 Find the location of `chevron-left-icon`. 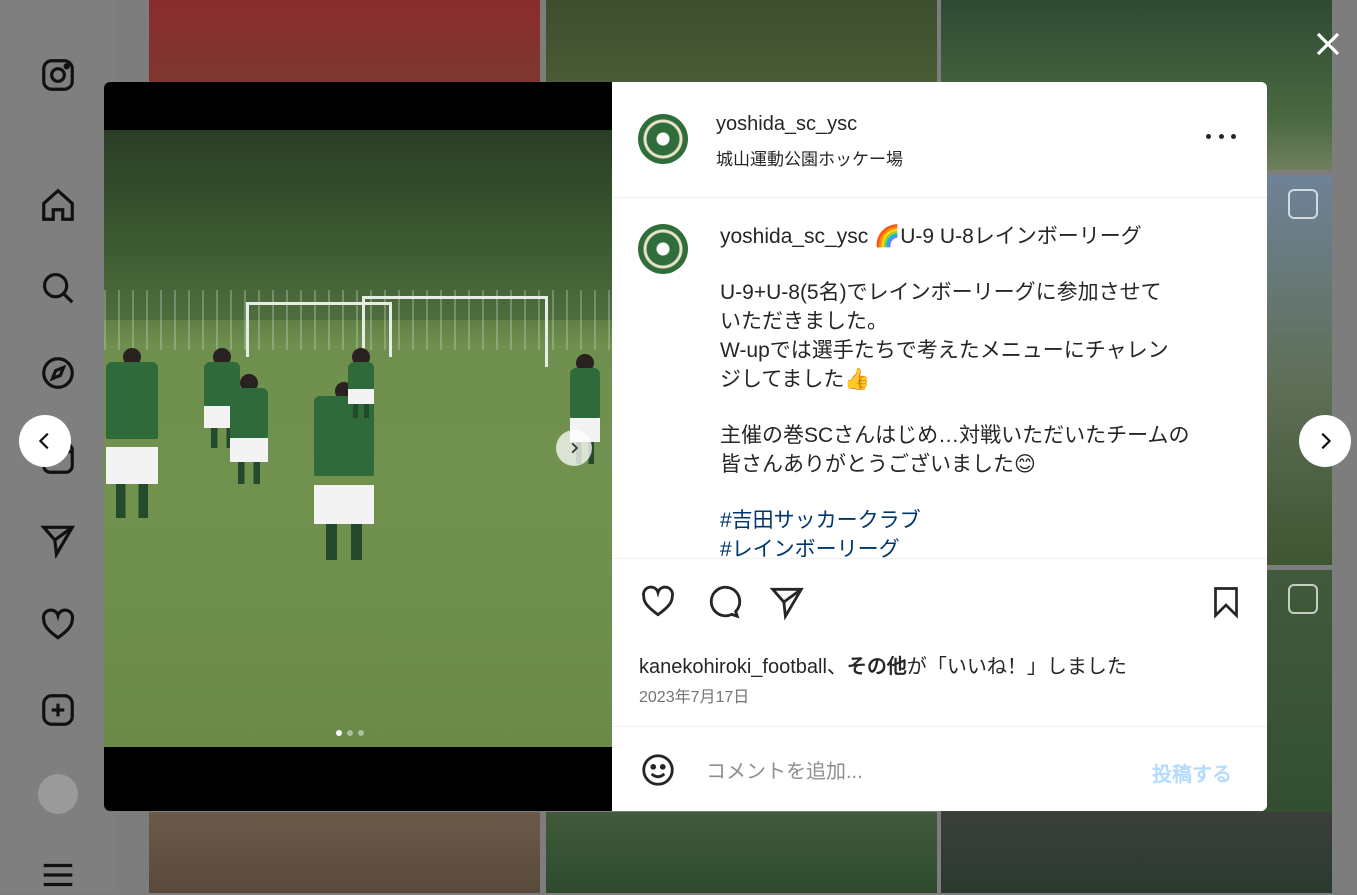

chevron-left-icon is located at coordinates (43, 441).